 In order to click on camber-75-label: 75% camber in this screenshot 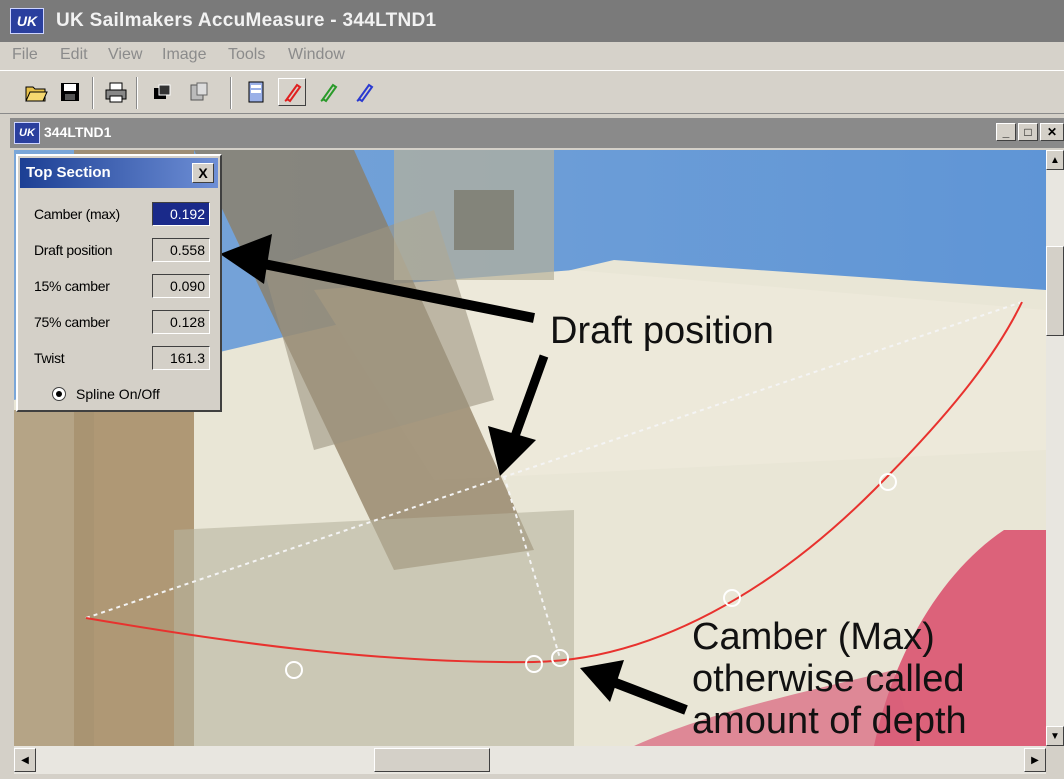, I will do `click(72, 322)`.